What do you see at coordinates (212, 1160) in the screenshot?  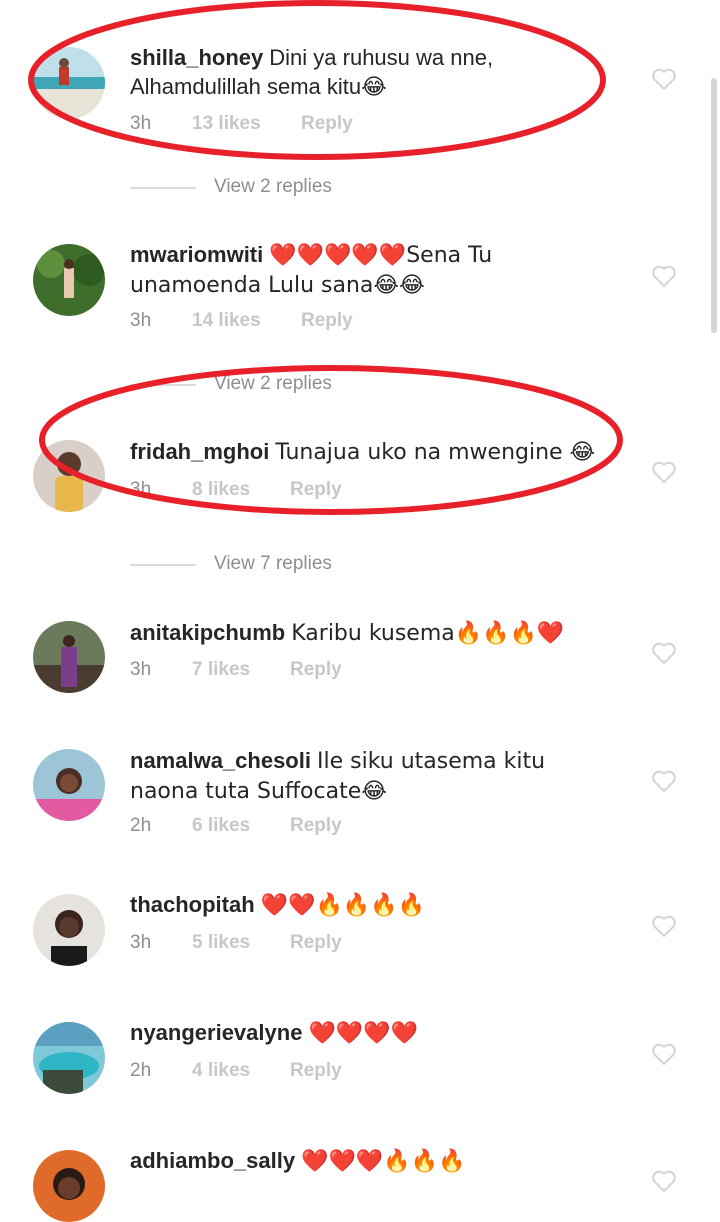 I see `username: adhiambo_sally` at bounding box center [212, 1160].